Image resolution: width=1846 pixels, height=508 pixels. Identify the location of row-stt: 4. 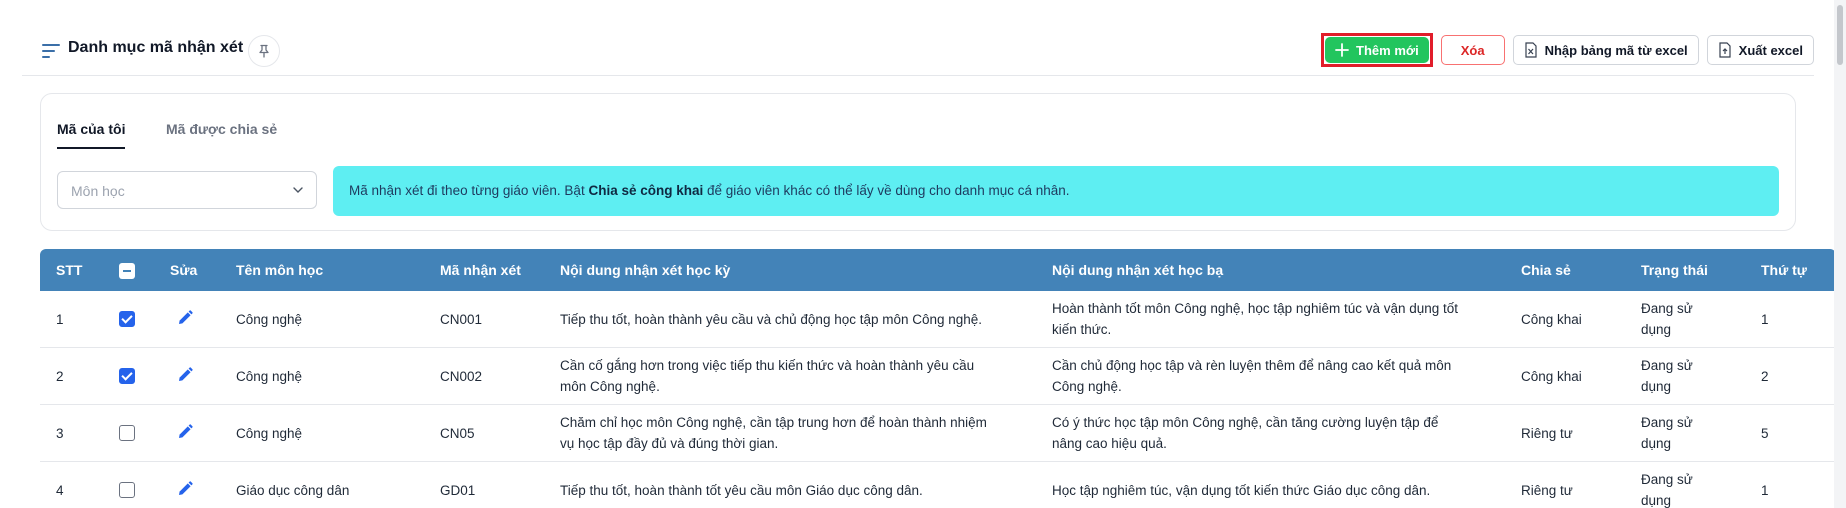
(60, 490).